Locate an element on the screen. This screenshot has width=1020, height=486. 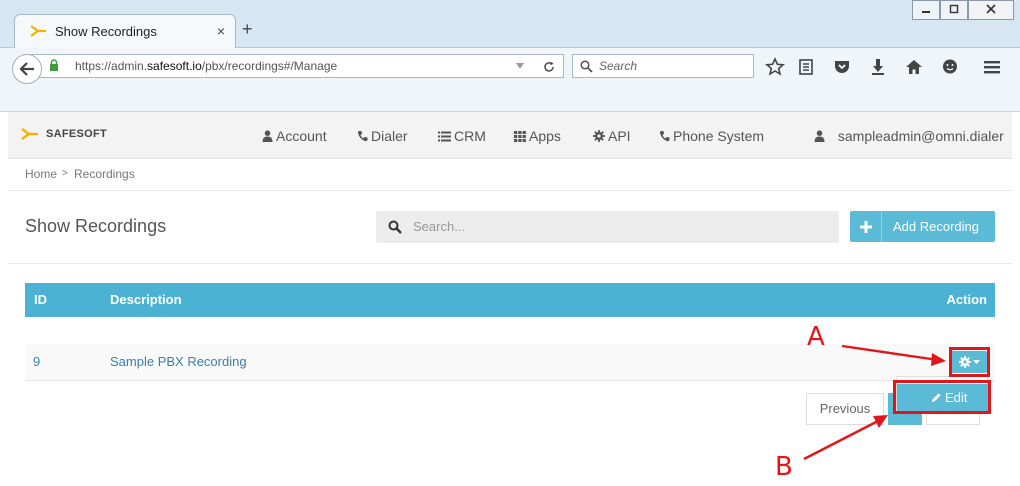
annotation-arrow-b is located at coordinates (845, 438).